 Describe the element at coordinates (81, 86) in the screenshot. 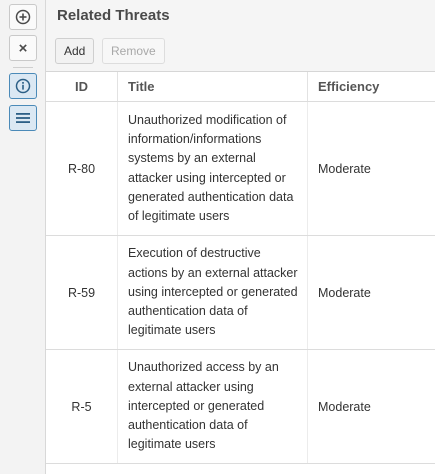

I see `column-header-id: ID` at that location.